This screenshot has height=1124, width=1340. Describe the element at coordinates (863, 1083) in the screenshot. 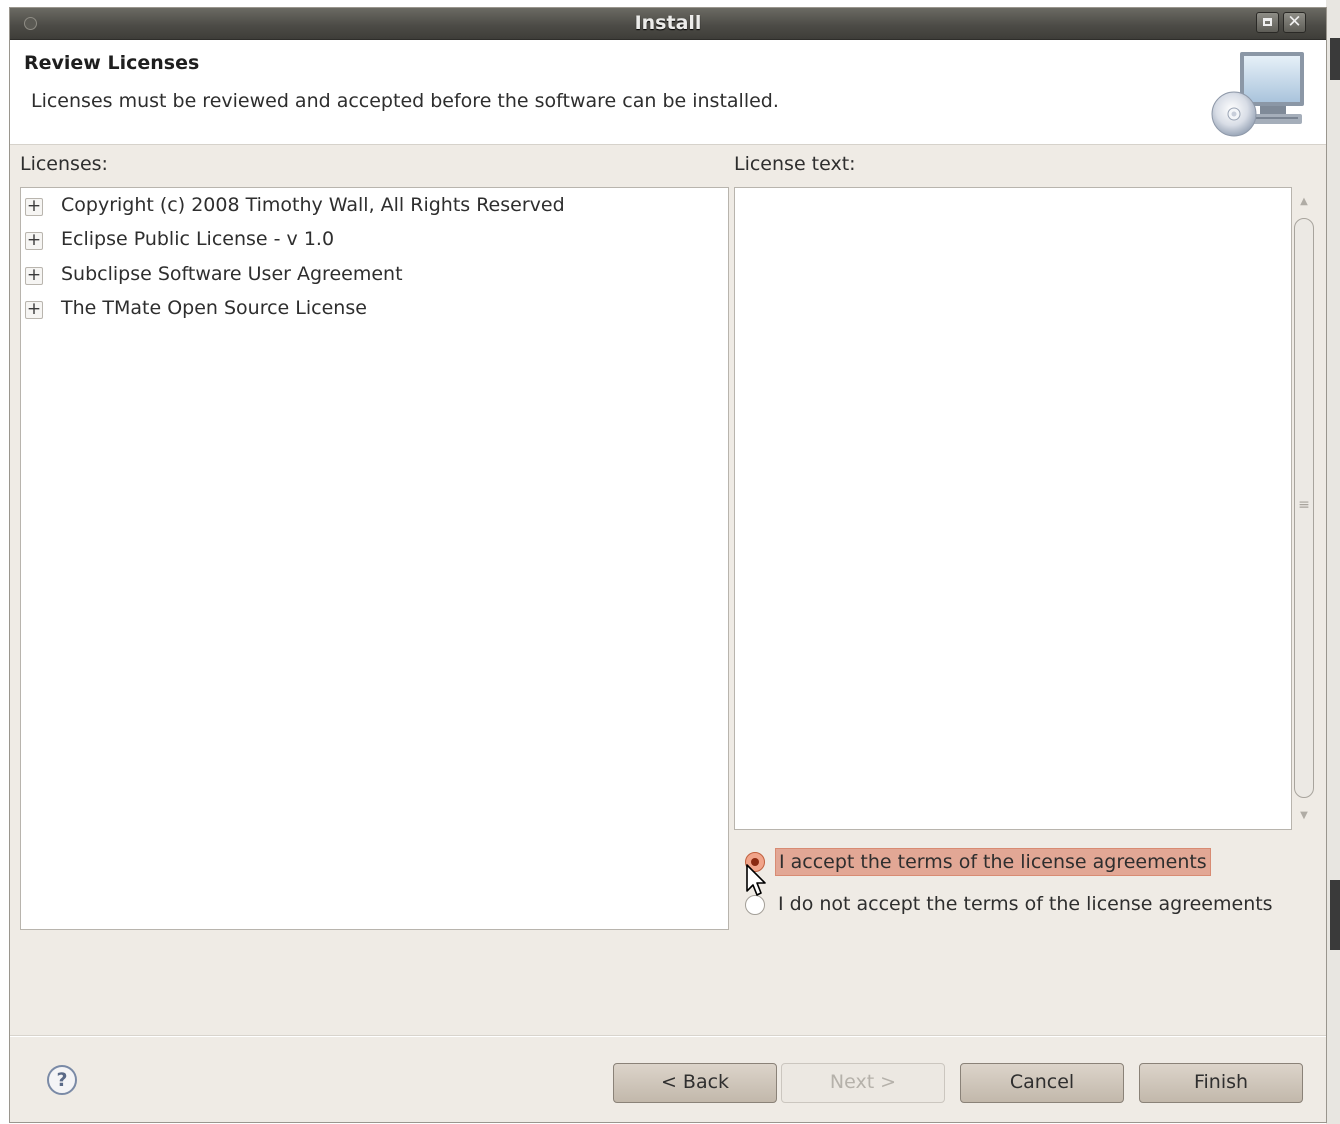

I see `next-button: Next >` at that location.